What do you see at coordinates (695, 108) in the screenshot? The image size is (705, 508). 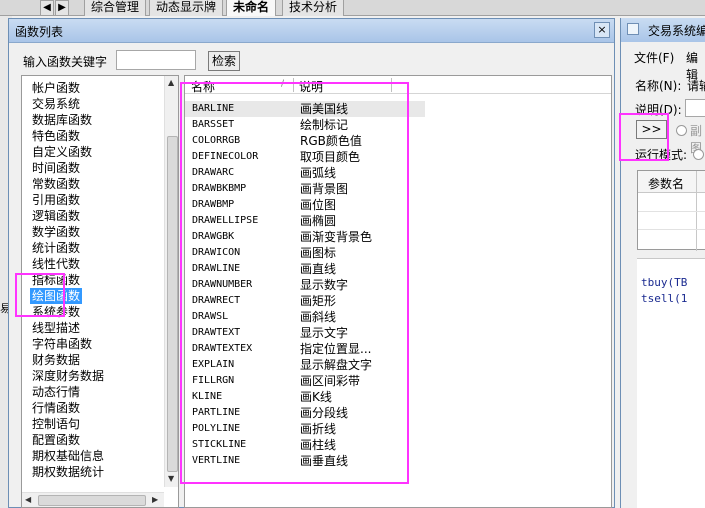 I see `desc-field` at bounding box center [695, 108].